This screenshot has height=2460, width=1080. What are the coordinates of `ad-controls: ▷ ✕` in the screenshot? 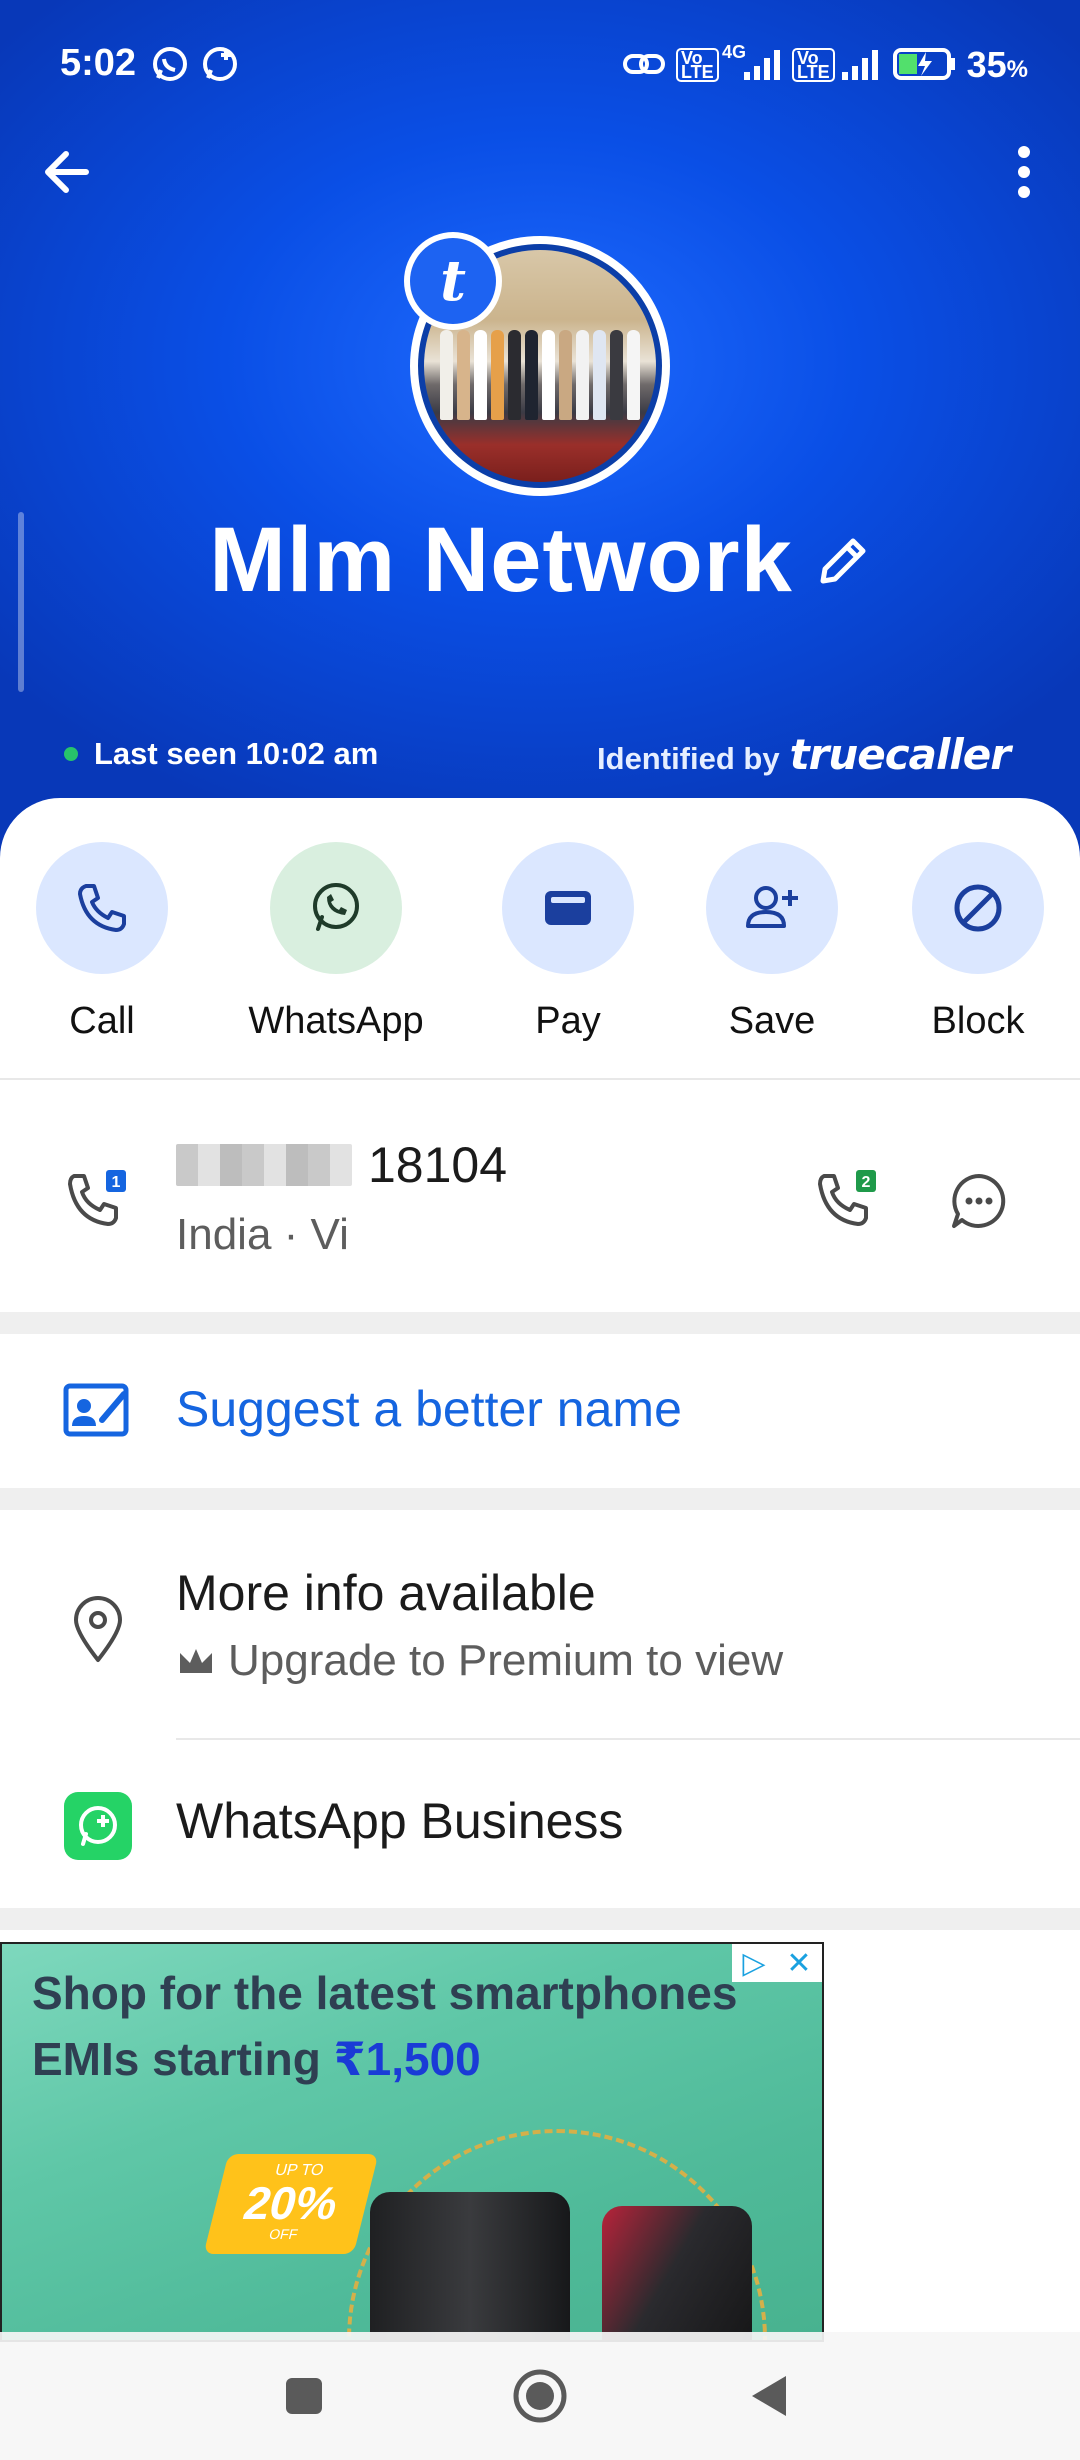 It's located at (777, 1963).